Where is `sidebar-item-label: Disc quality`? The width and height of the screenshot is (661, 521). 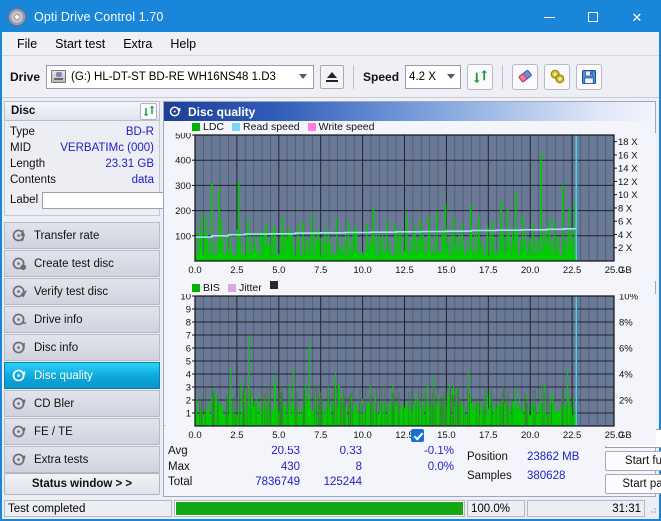
sidebar-item-label: Disc quality is located at coordinates (63, 375).